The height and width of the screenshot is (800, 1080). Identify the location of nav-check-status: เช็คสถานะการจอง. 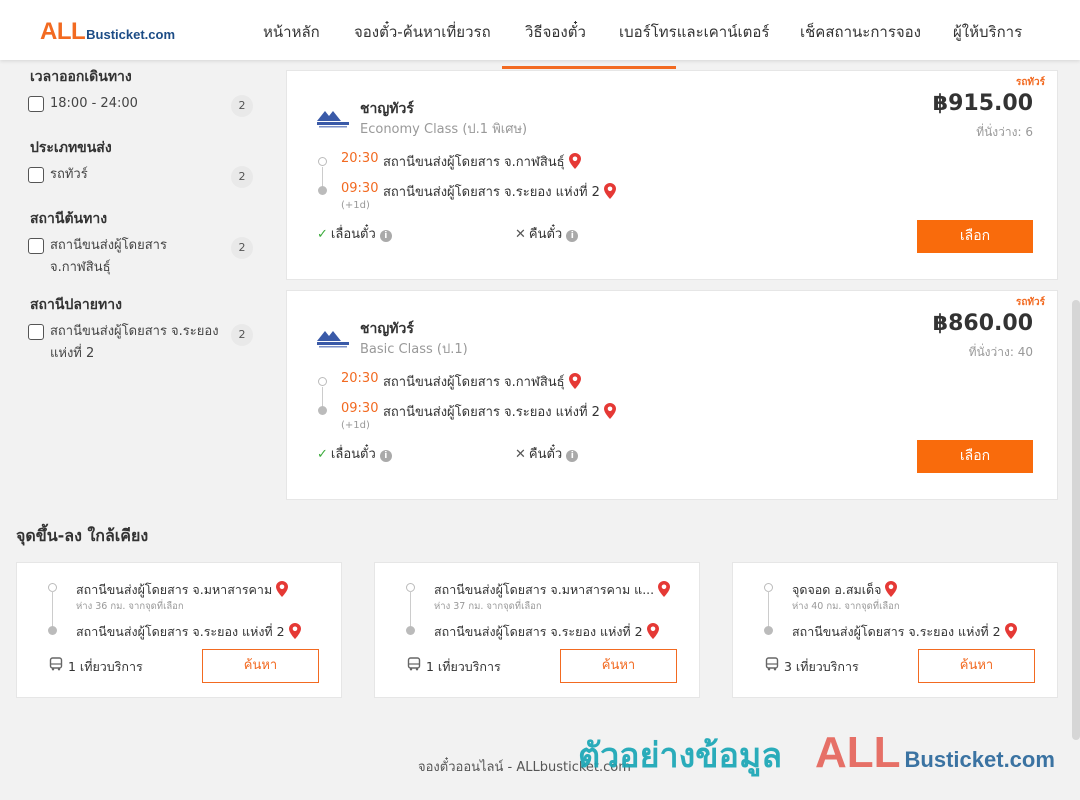
(860, 32).